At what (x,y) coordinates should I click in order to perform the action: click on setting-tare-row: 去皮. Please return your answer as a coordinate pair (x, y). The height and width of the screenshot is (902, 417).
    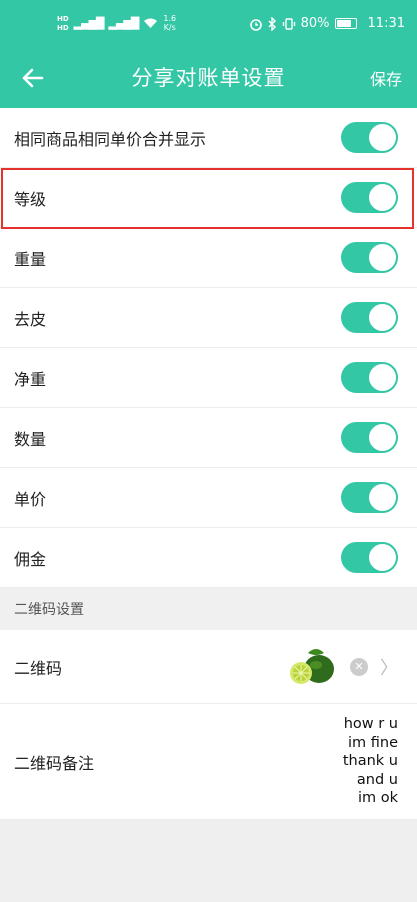
    Looking at the image, I should click on (208, 318).